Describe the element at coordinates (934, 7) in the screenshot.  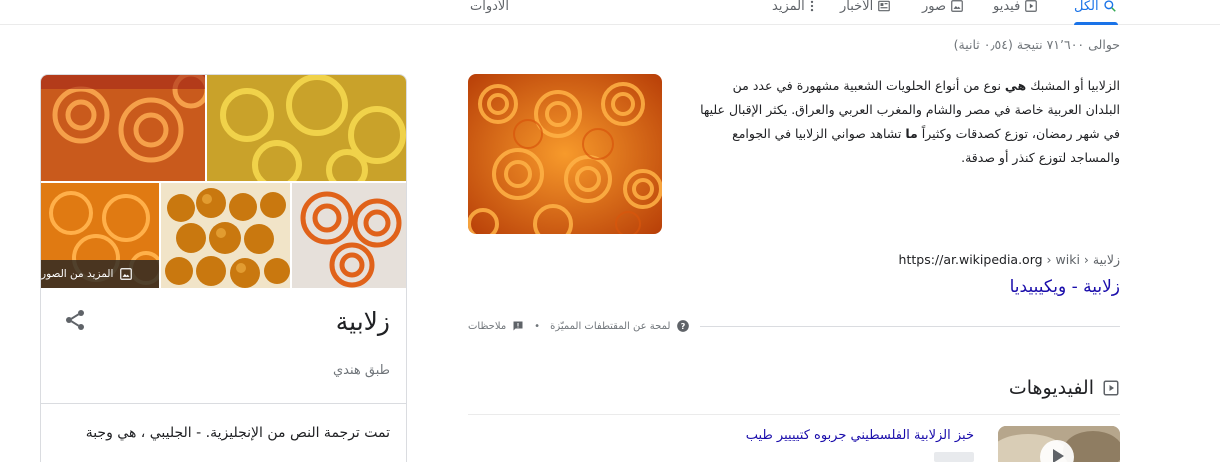
I see `tab-images-label: صور` at that location.